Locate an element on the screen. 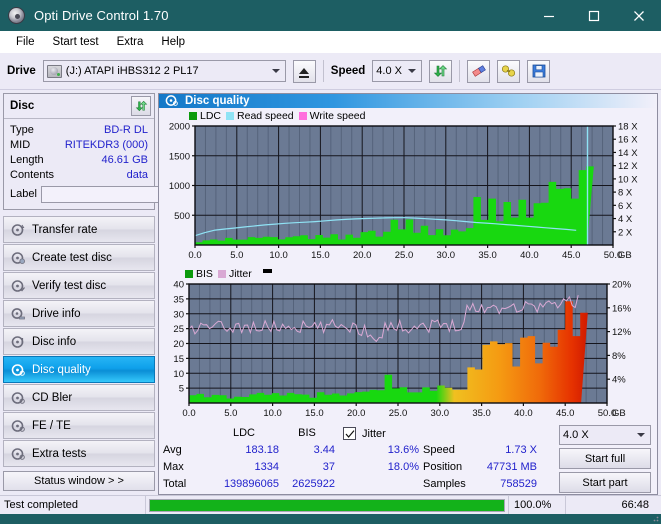  jitter-header: Jitter is located at coordinates (383, 433).